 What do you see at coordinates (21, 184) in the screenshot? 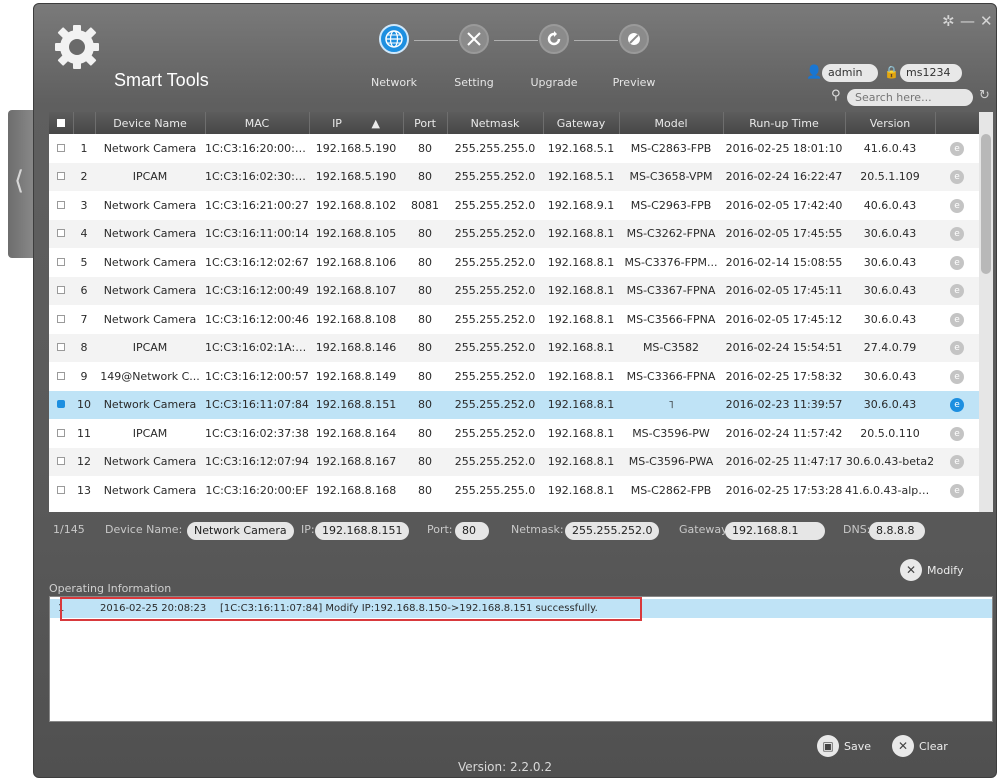
I see `side-collapse-tab: ⟨` at bounding box center [21, 184].